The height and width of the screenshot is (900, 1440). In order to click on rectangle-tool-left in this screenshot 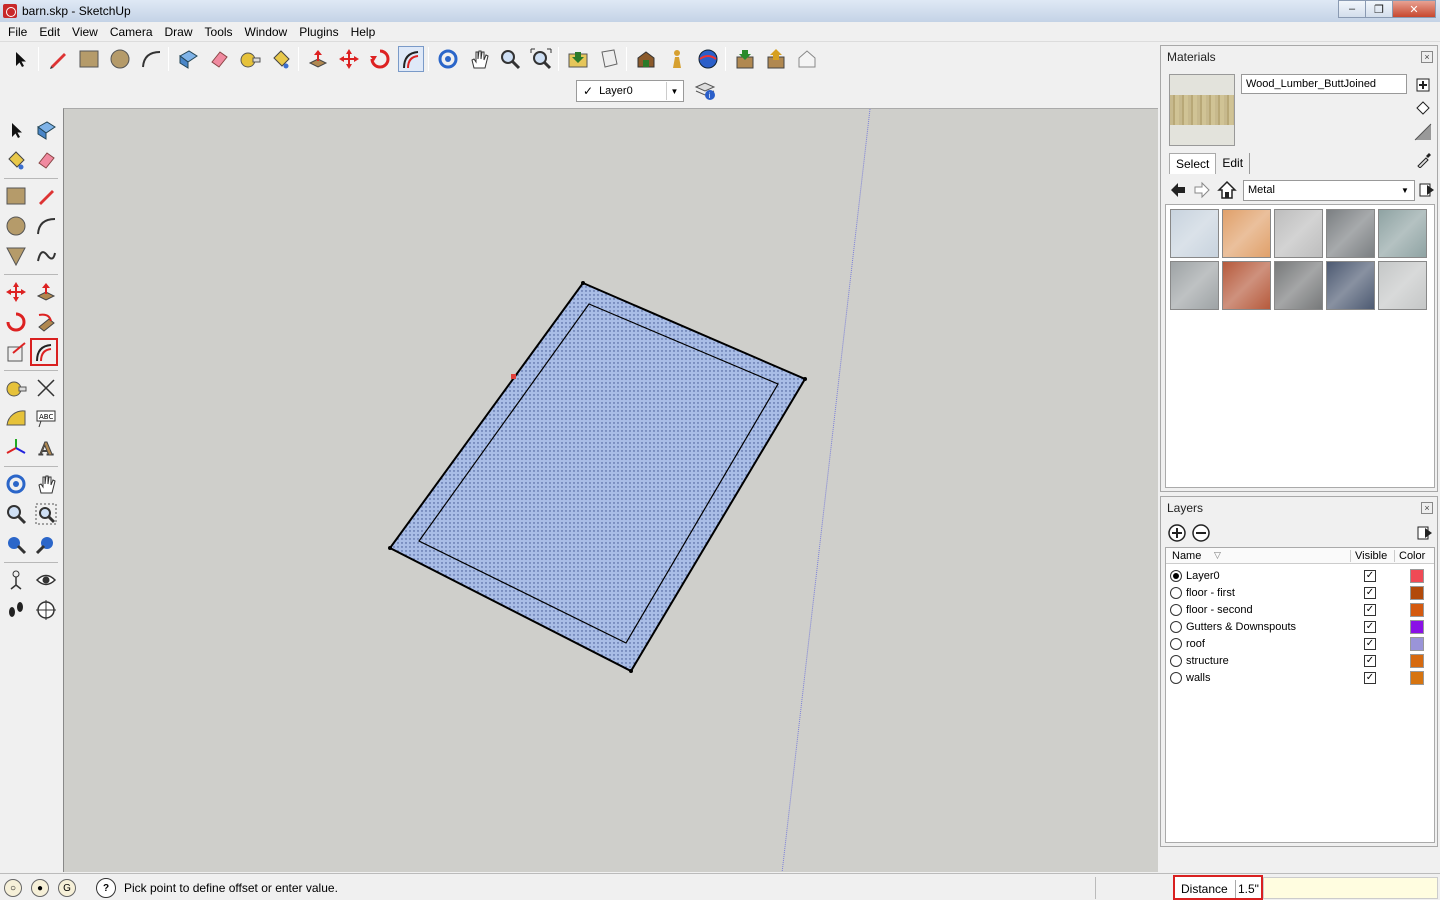, I will do `click(16, 196)`.